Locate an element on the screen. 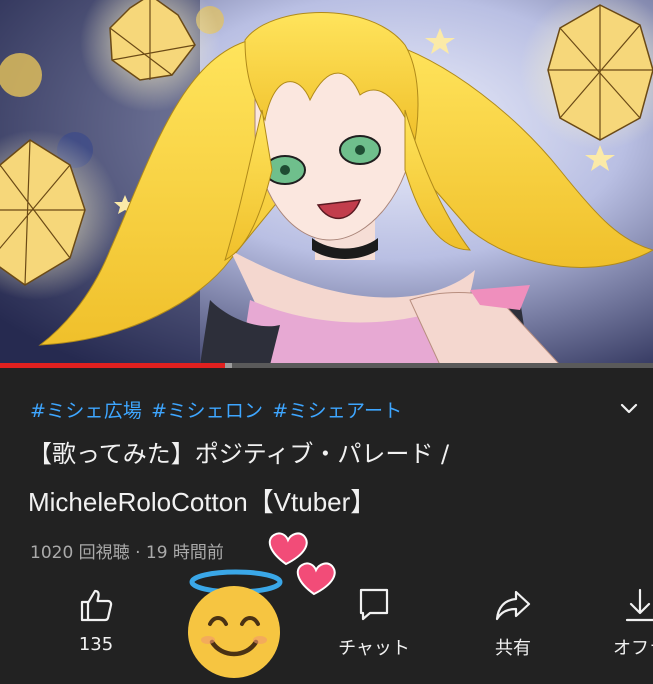 This screenshot has height=684, width=653. hashtag-link: #ミシェアート is located at coordinates (337, 411).